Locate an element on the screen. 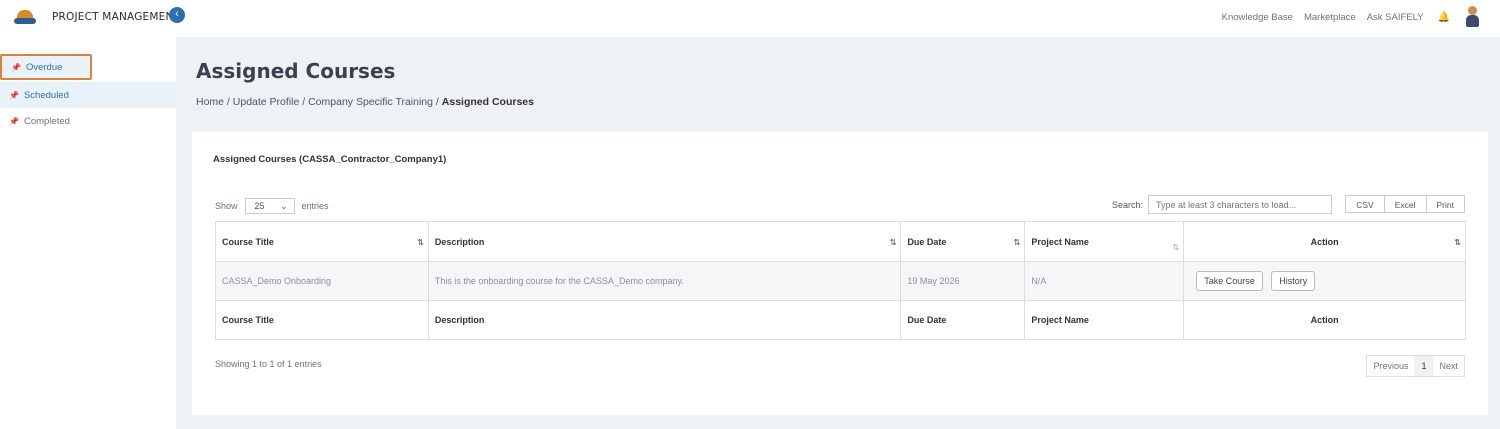 Image resolution: width=1500 pixels, height=429 pixels. pagination: Previous 1 Next is located at coordinates (1415, 366).